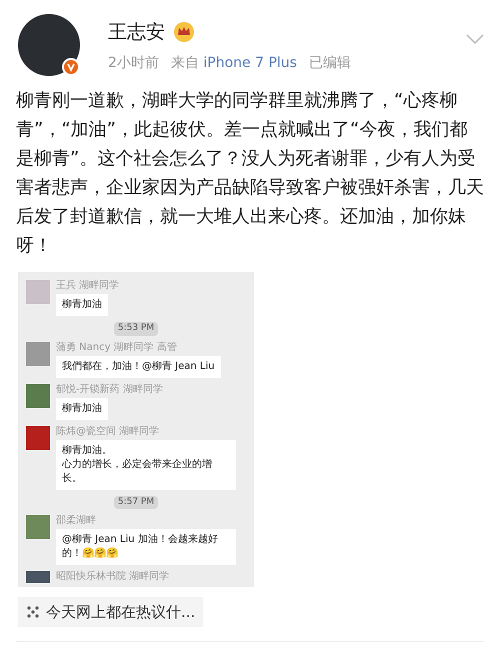  I want to click on chat-bubble: 柳青加油。 心力的增长，必定会带来企业的增长。, so click(146, 465).